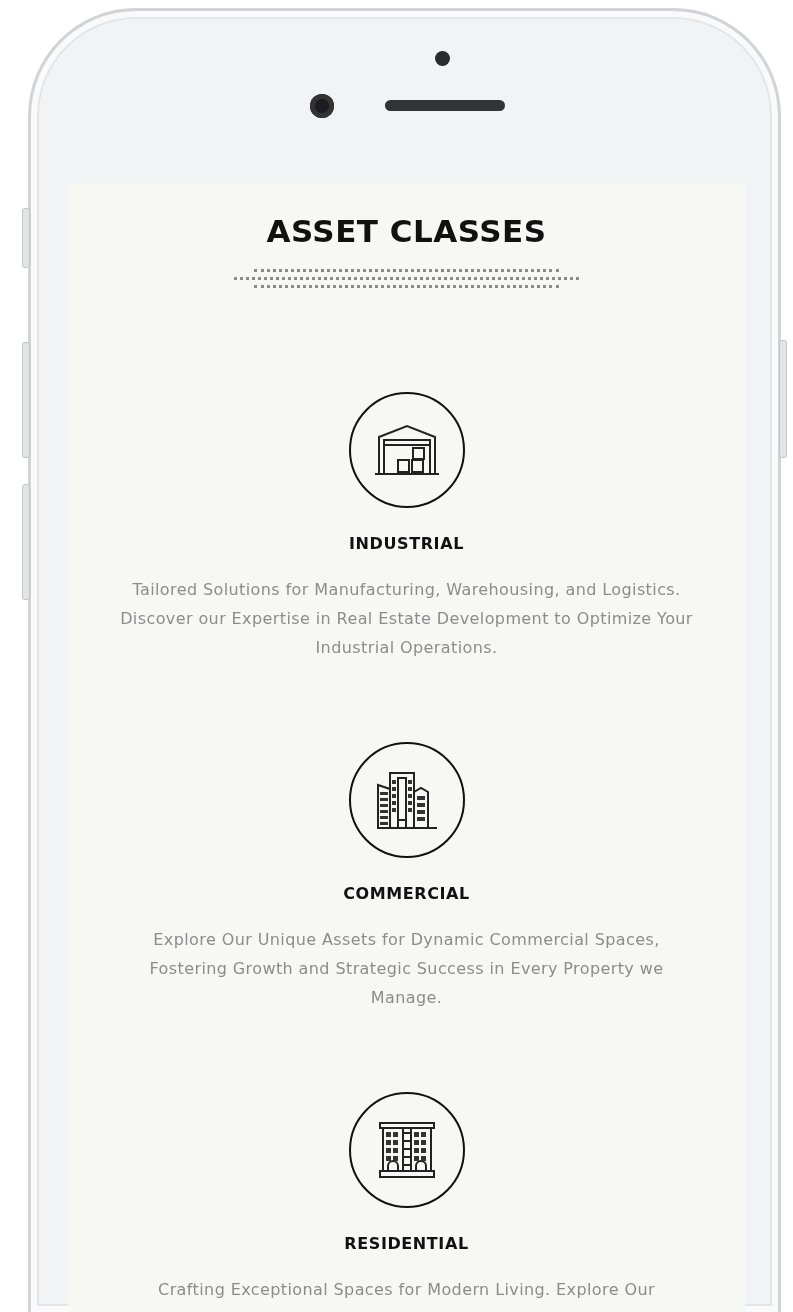 This screenshot has width=793, height=1312. Describe the element at coordinates (406, 893) in the screenshot. I see `asset-heading: COMMERCIAL` at that location.